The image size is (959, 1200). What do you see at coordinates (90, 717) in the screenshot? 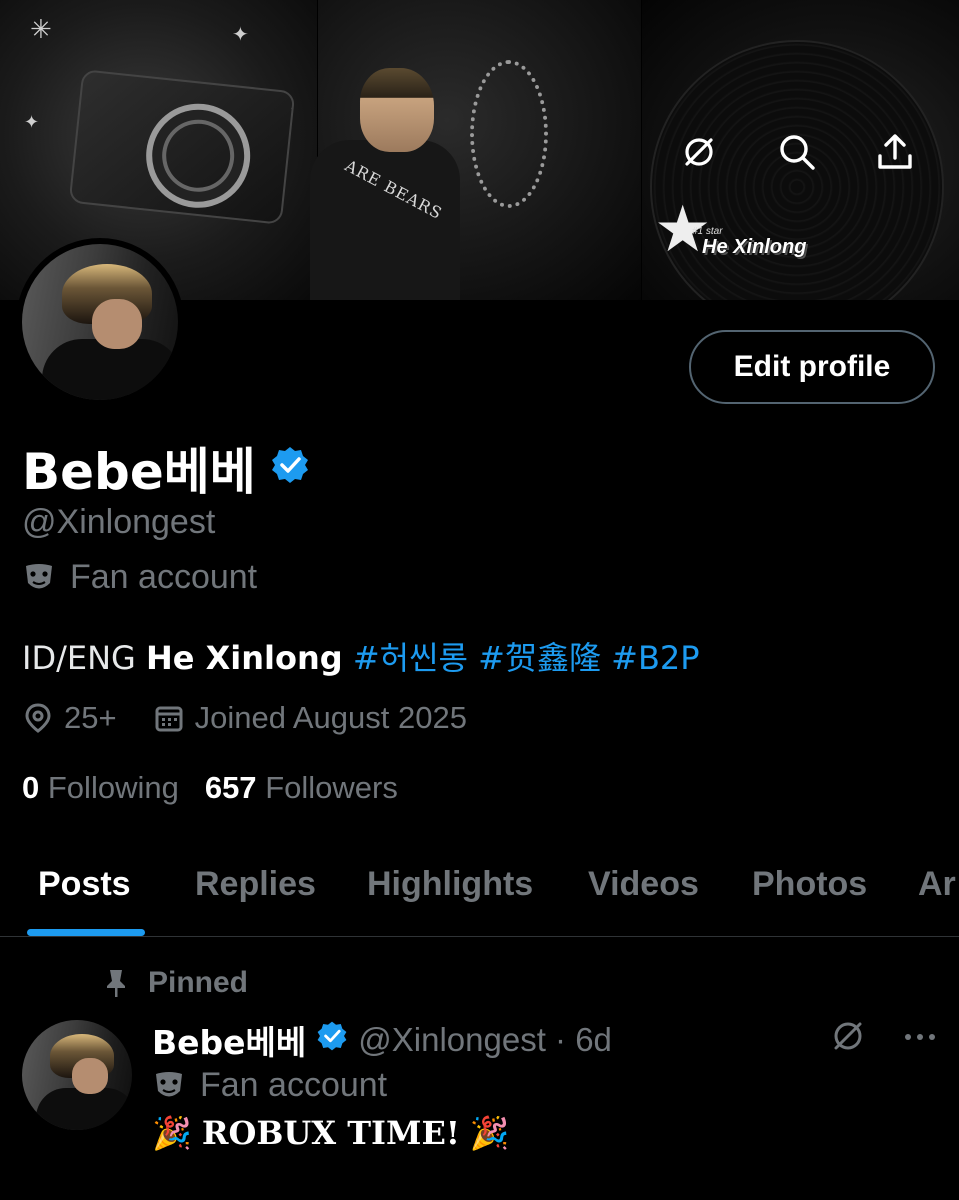
I see `location-text: 25+` at bounding box center [90, 717].